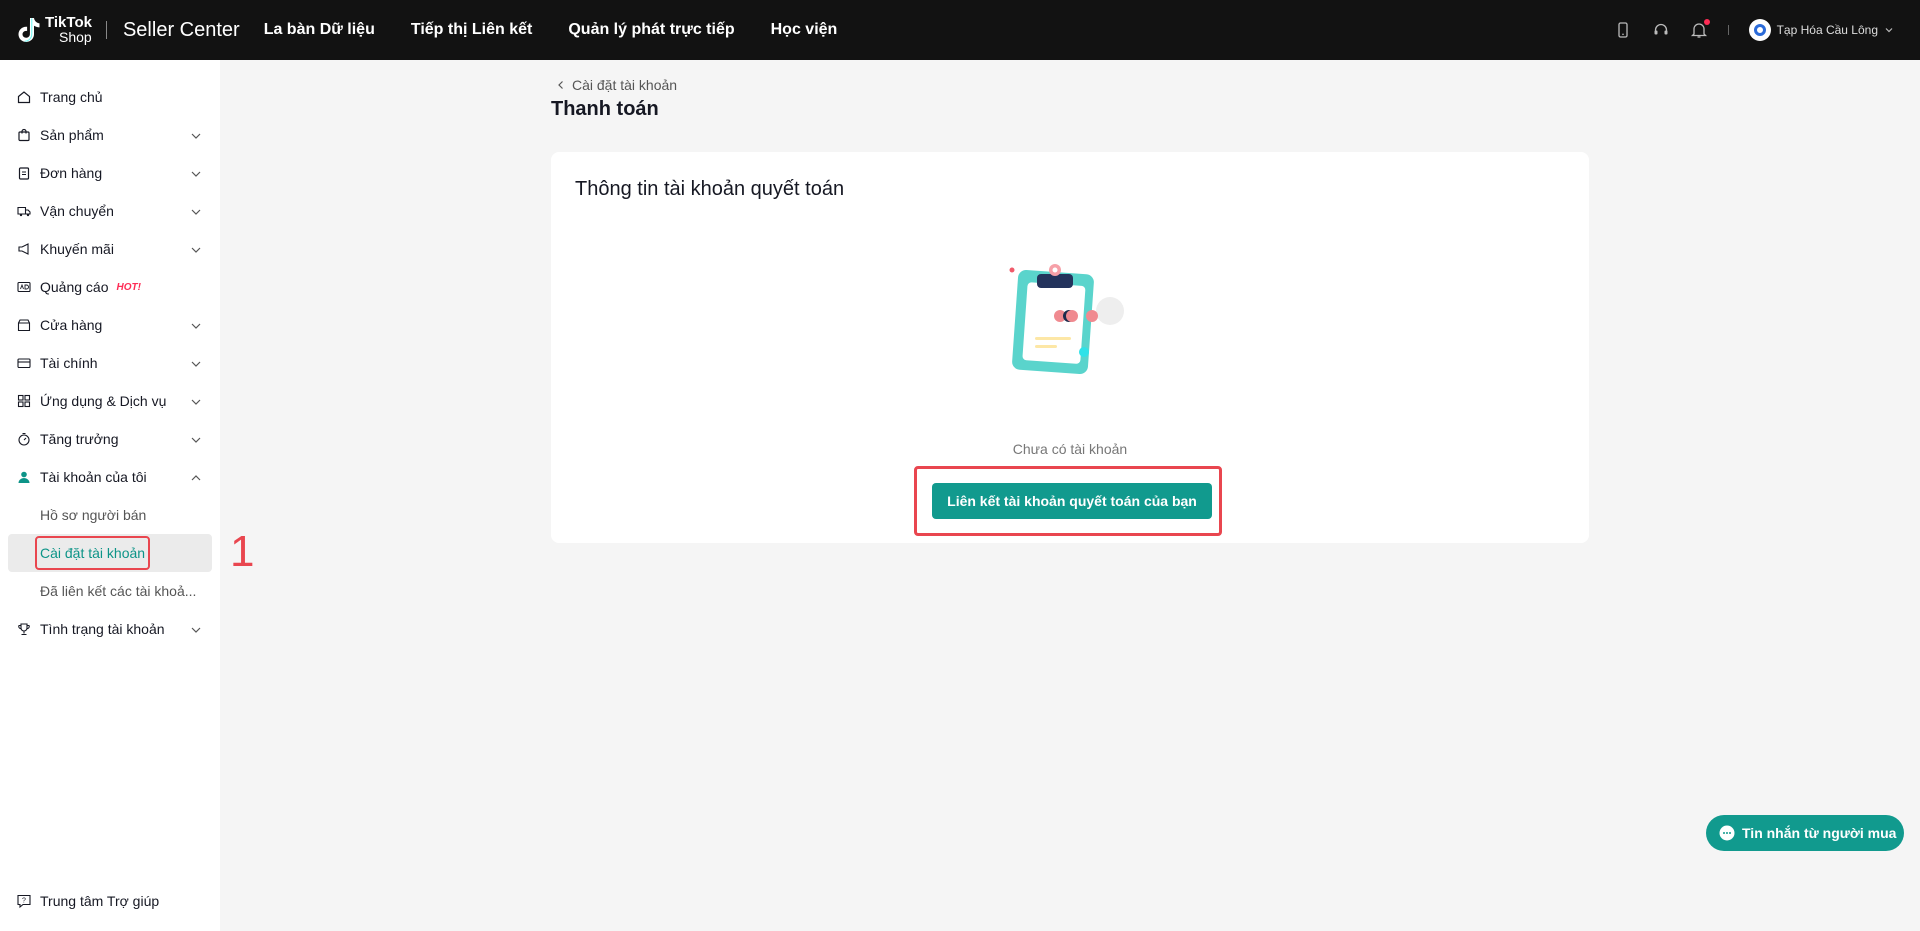 The height and width of the screenshot is (931, 1920). Describe the element at coordinates (93, 553) in the screenshot. I see `sidebar-subitem-label: Cài đặt tài khoản` at that location.